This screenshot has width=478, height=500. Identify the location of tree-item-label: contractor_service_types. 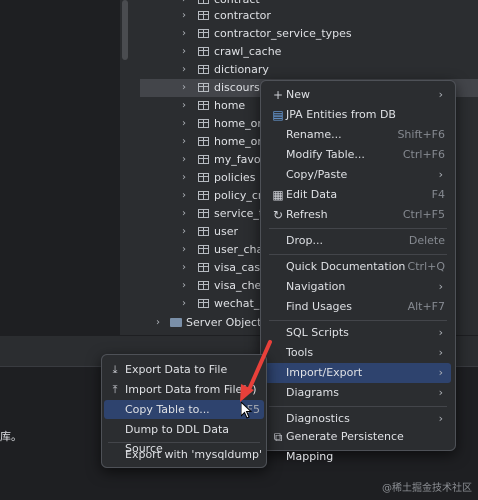
(283, 33).